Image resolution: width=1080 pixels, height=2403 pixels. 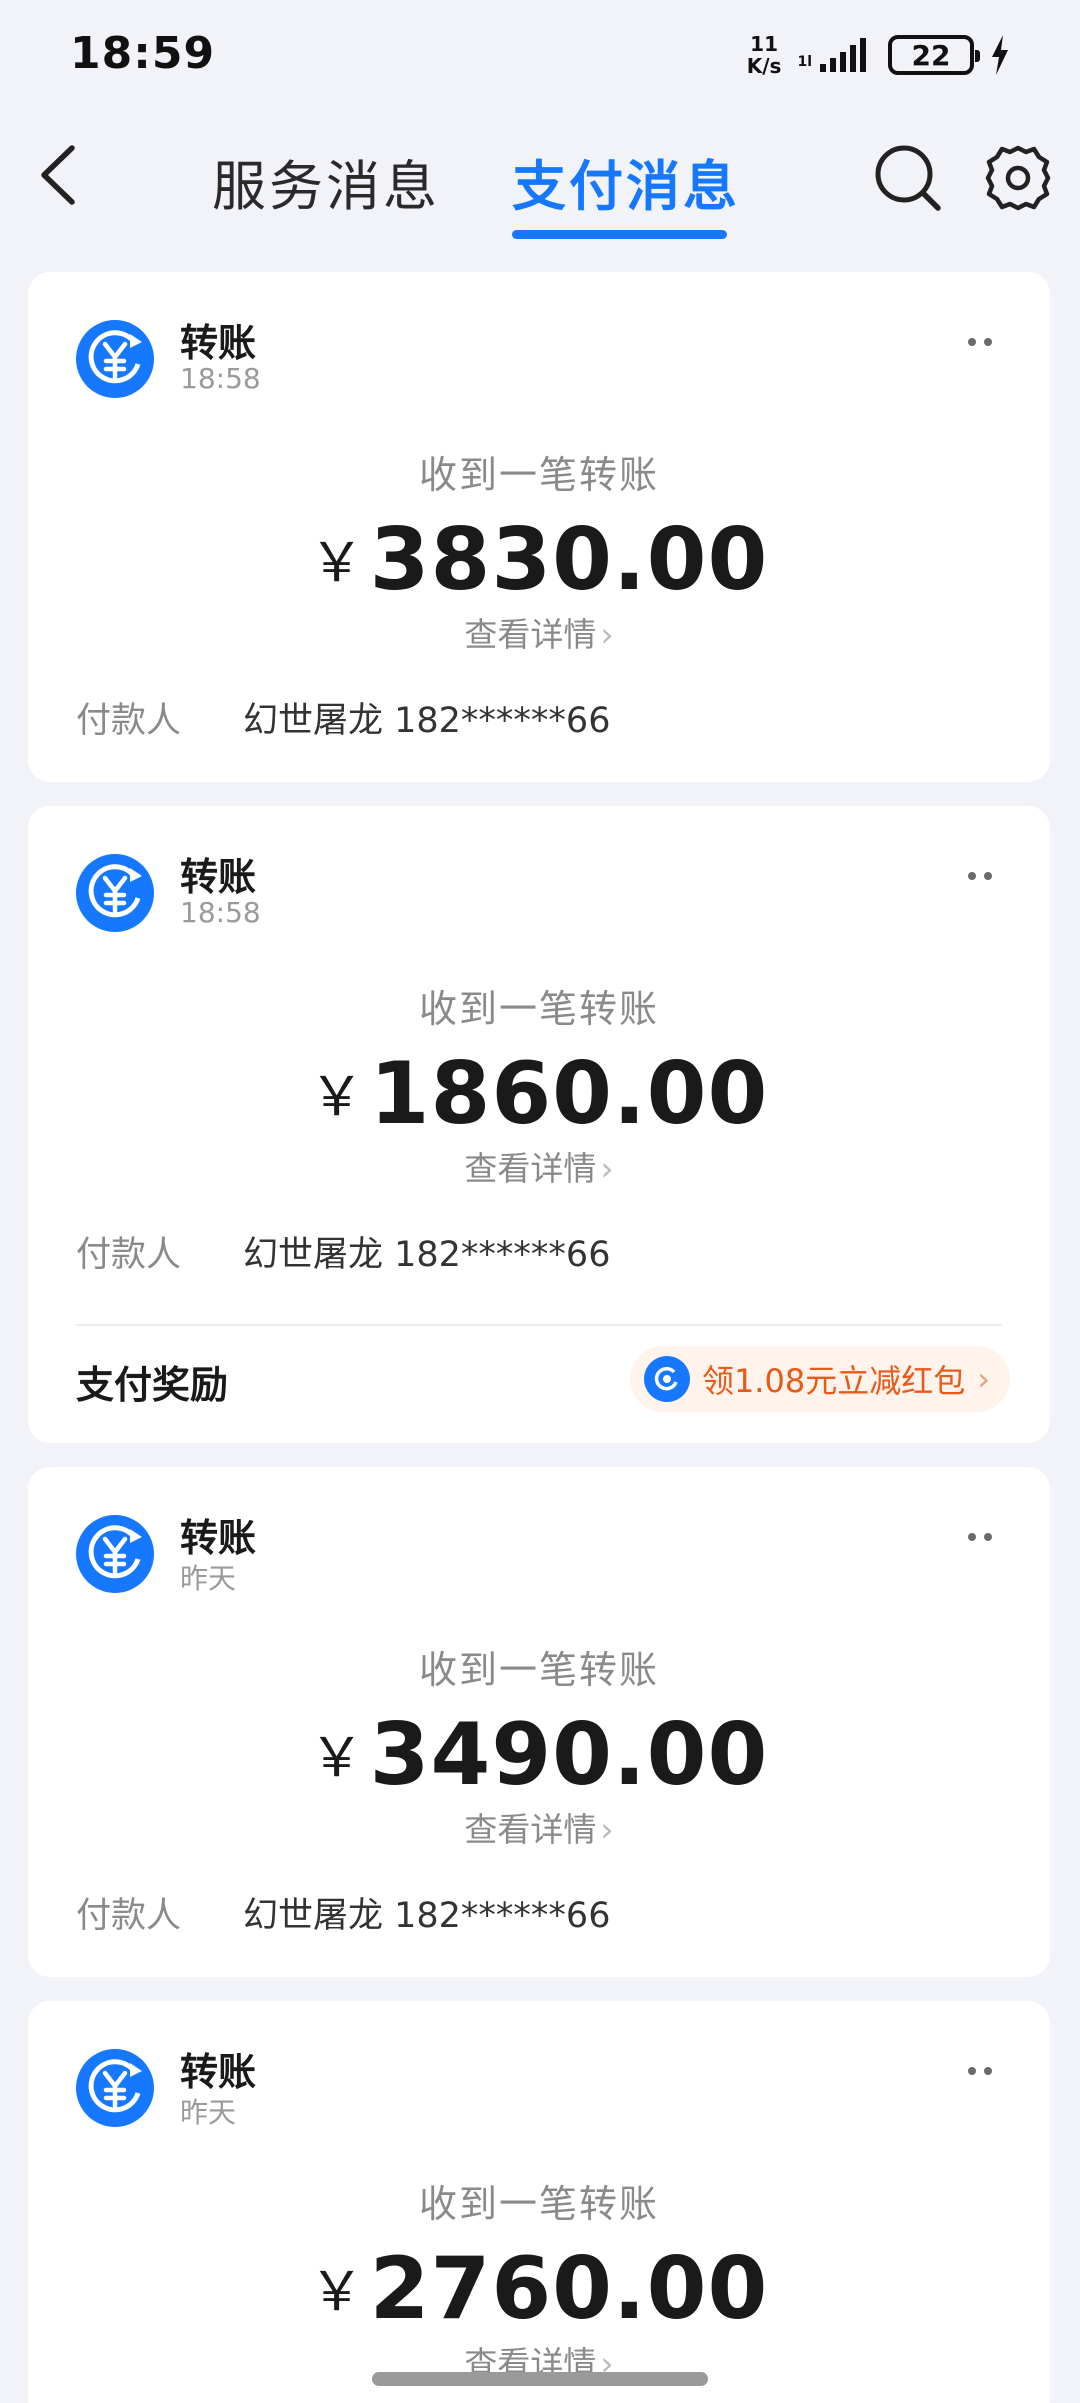 What do you see at coordinates (934, 55) in the screenshot?
I see `battery-indicator: 22` at bounding box center [934, 55].